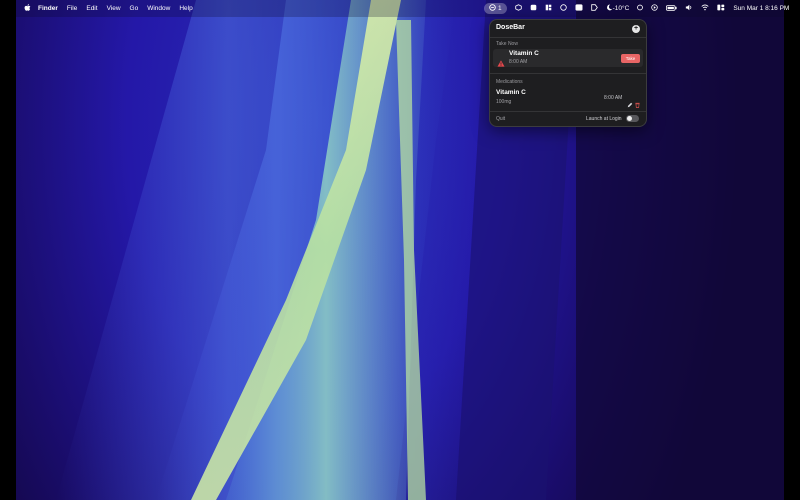  Describe the element at coordinates (72, 8) in the screenshot. I see `menu-file: File` at that location.